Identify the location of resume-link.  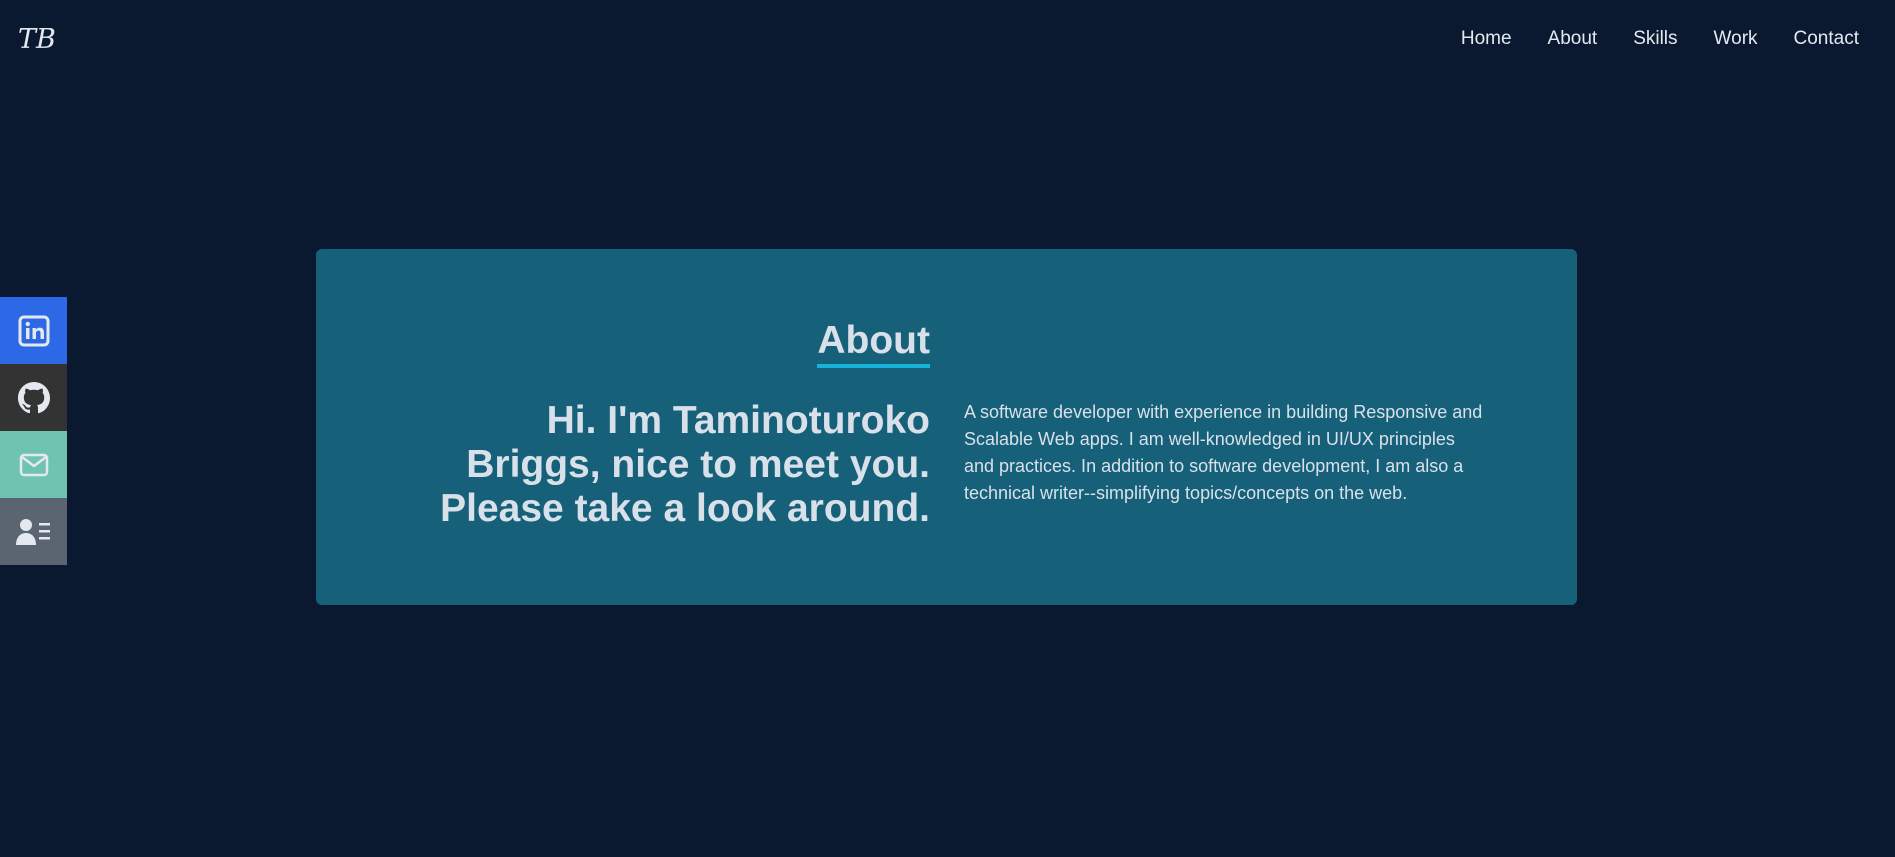
(33, 531).